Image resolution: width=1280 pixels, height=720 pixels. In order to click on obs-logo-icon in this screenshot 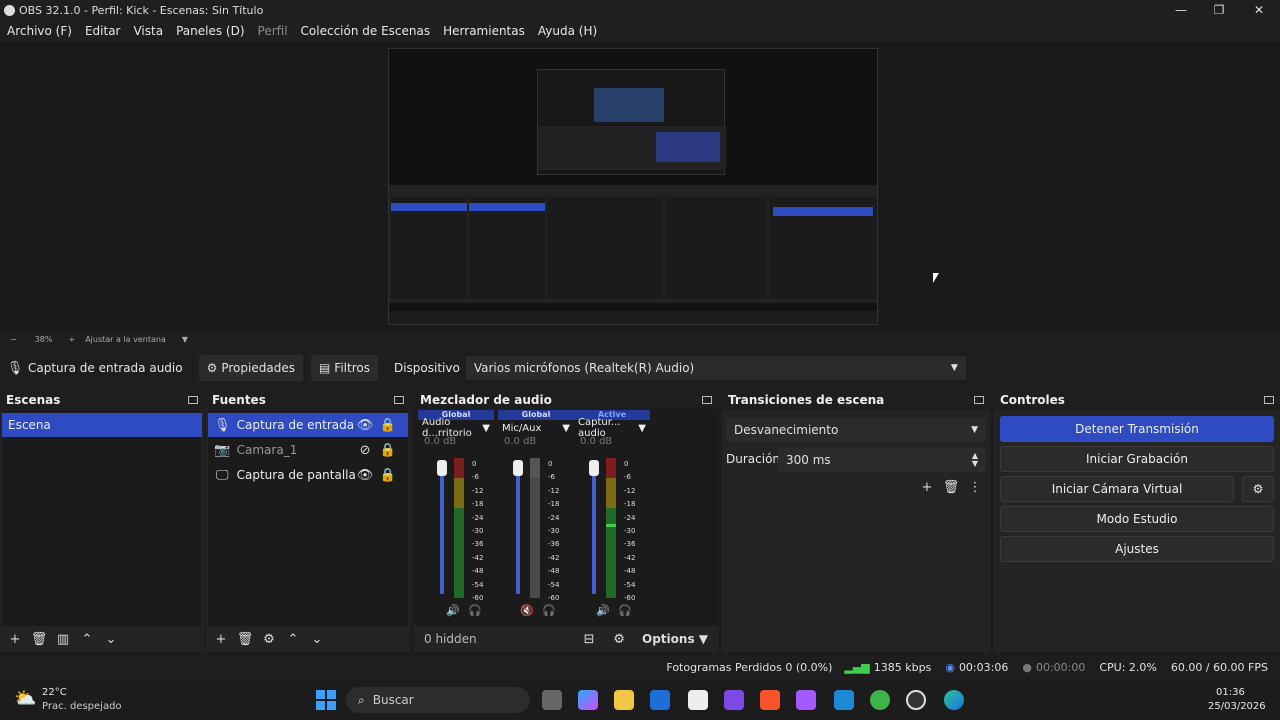, I will do `click(9, 10)`.